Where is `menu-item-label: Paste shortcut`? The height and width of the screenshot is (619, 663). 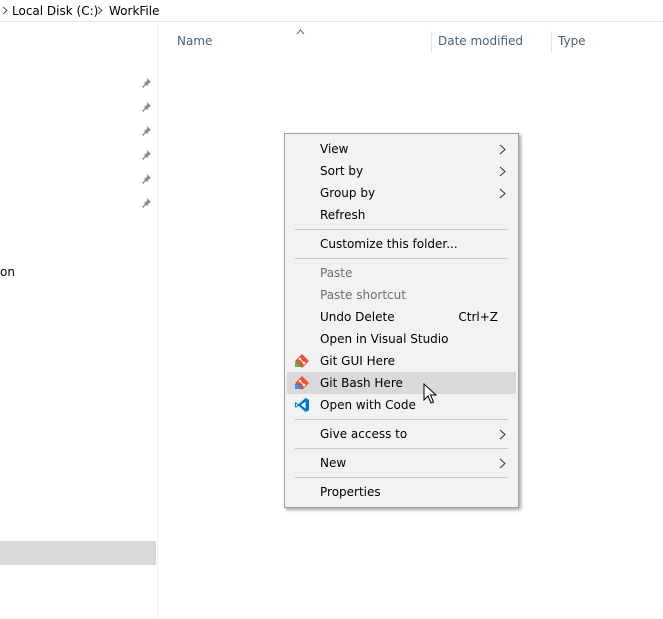
menu-item-label: Paste shortcut is located at coordinates (363, 295).